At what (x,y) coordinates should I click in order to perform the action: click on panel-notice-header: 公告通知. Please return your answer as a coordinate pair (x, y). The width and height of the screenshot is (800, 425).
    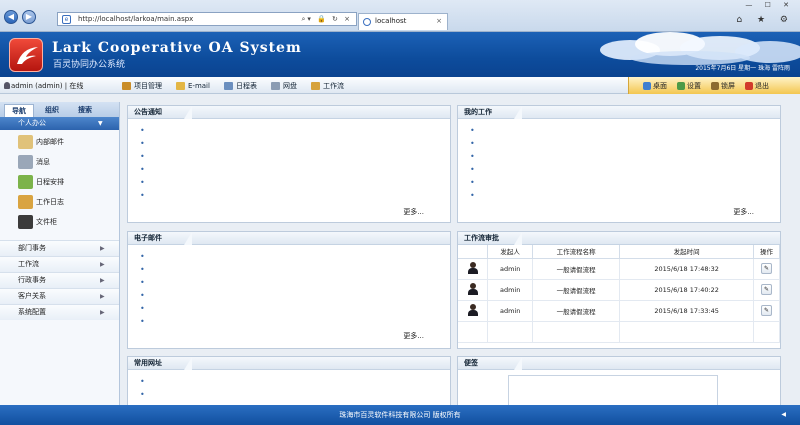
    Looking at the image, I should click on (289, 112).